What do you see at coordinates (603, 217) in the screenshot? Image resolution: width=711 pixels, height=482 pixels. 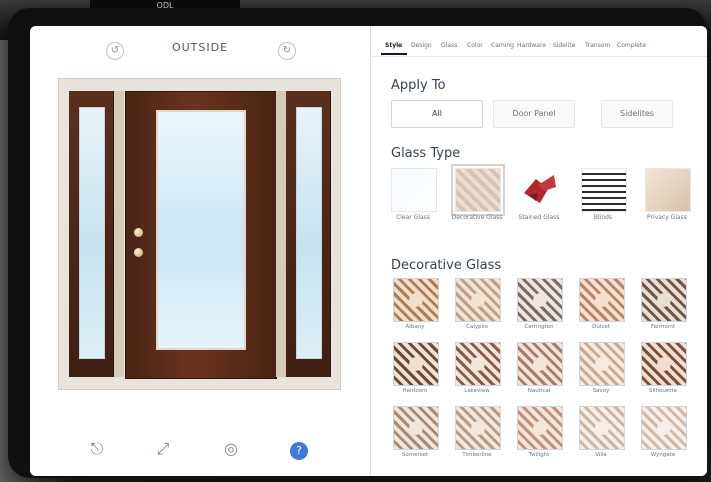 I see `glass-type-label: Blinds` at bounding box center [603, 217].